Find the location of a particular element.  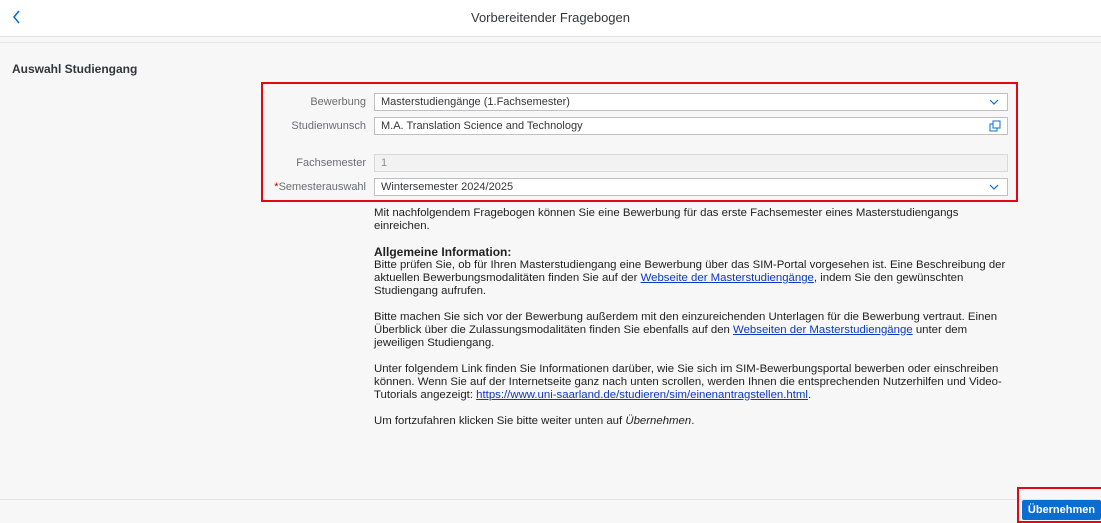

semesterauswahl-value: Wintersemester 2024/2025 is located at coordinates (447, 187).